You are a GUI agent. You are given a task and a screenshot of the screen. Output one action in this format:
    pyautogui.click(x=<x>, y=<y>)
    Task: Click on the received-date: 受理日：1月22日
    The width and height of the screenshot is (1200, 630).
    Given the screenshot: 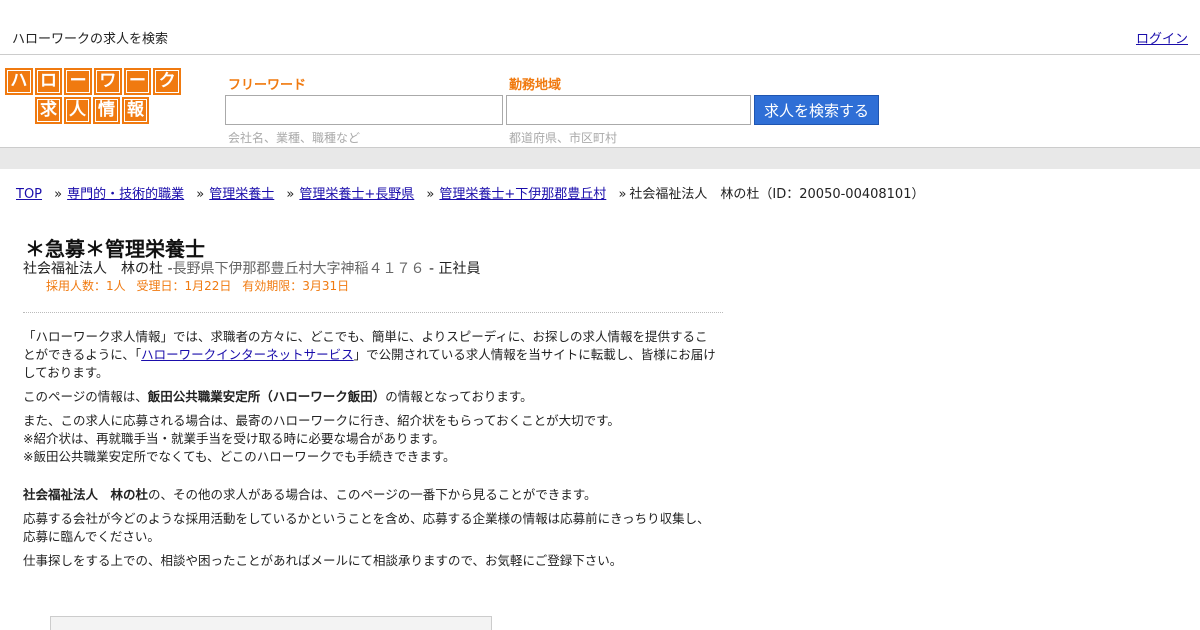 What is the action you would take?
    pyautogui.click(x=184, y=286)
    